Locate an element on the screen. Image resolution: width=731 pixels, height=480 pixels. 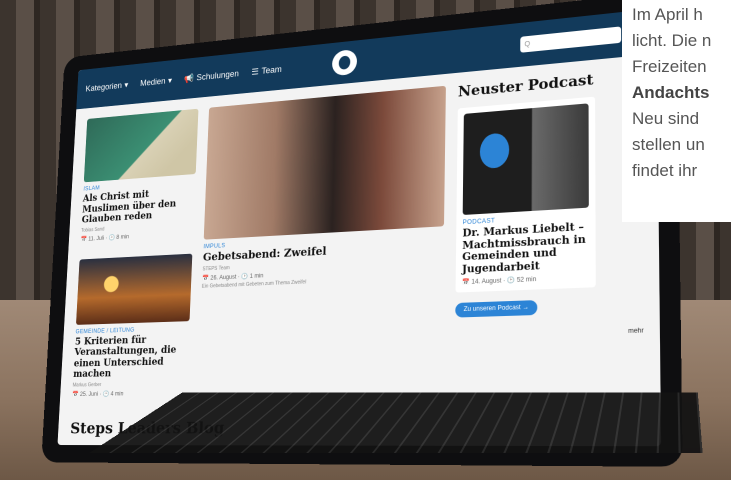
keyboard is located at coordinates (396, 422).